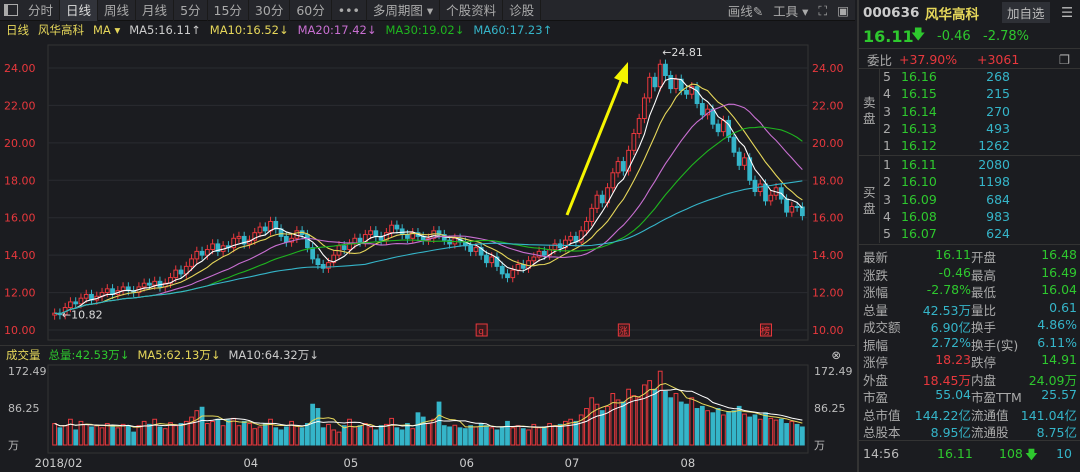  Describe the element at coordinates (919, 199) in the screenshot. I see `level-price: 16.09` at that location.